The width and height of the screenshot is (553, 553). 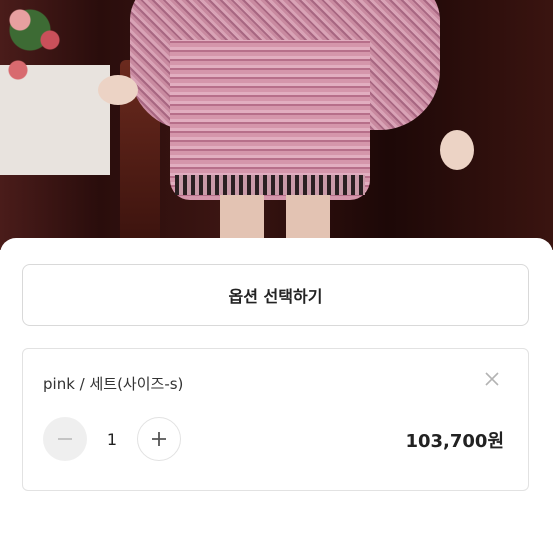 I want to click on option-select-button: 옵션 선택하기, so click(x=275, y=295).